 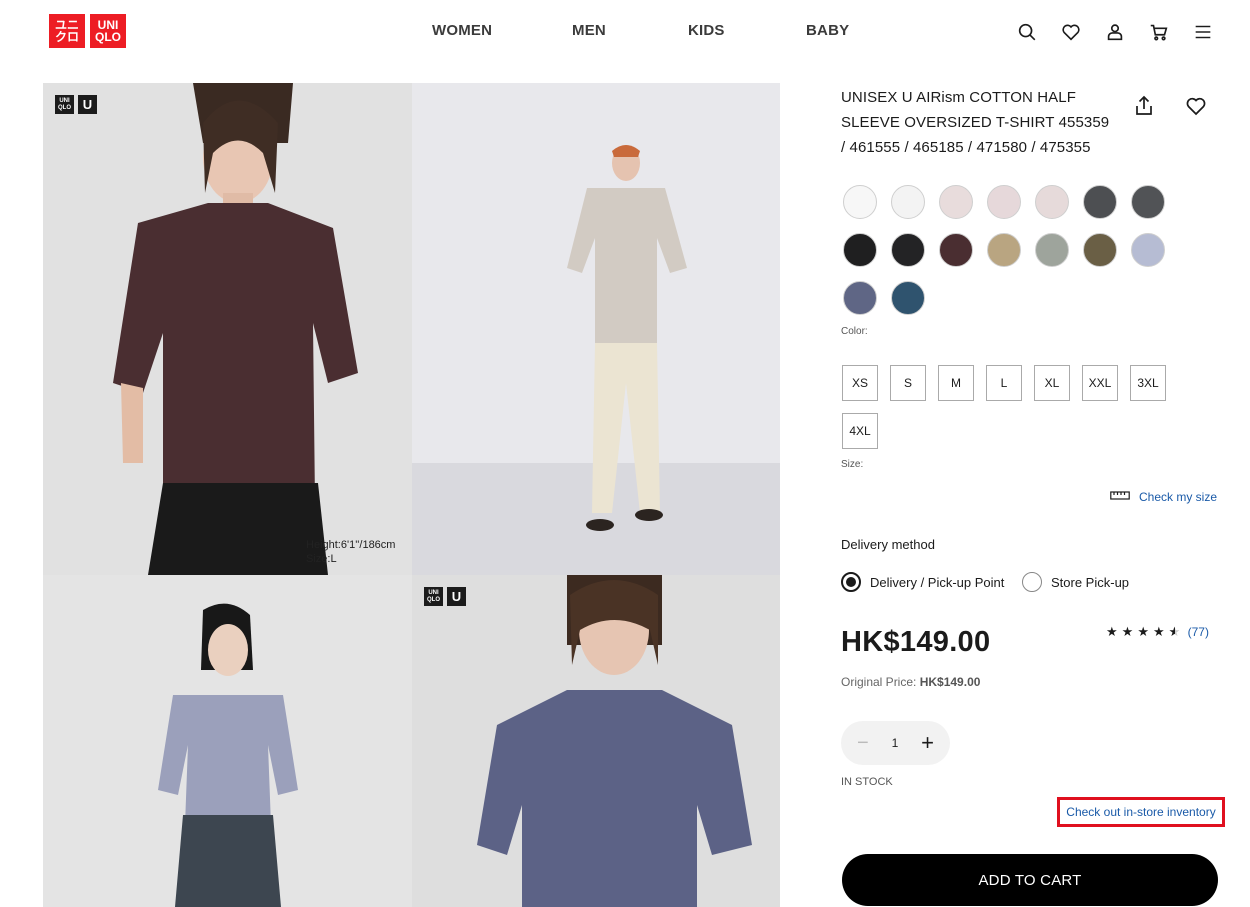 What do you see at coordinates (937, 582) in the screenshot?
I see `delivery-option-label: Delivery / Pick-up Point` at bounding box center [937, 582].